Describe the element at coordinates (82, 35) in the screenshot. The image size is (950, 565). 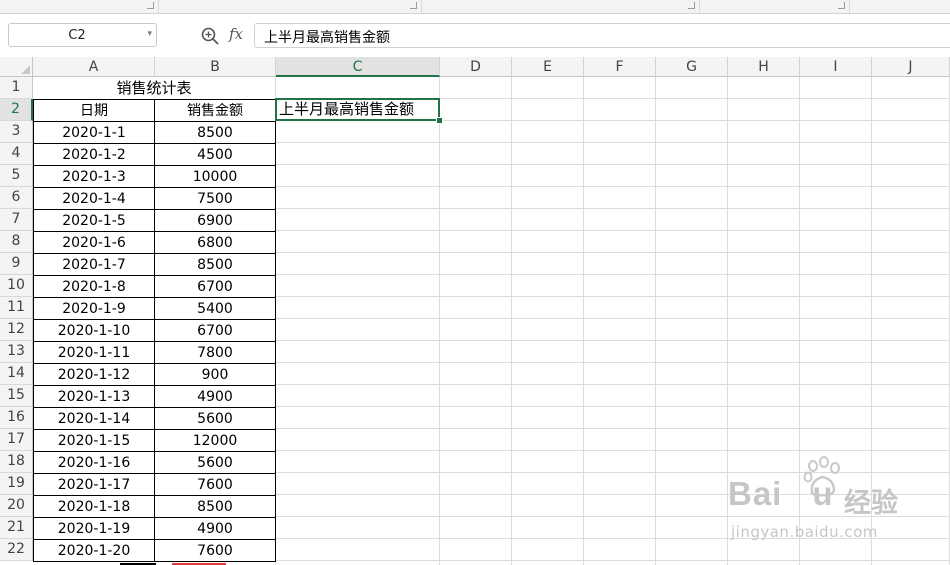
I see `name-box: C2 ▾` at that location.